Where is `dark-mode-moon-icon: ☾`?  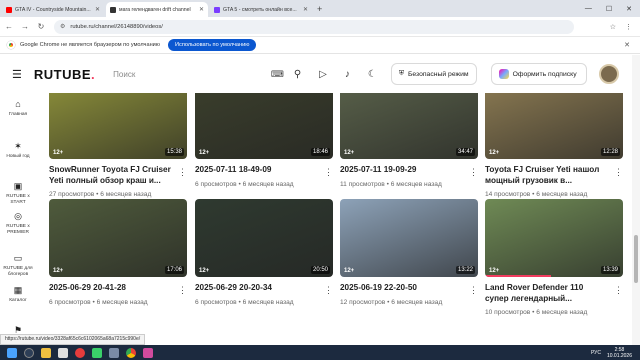
dark-mode-moon-icon: ☾ is located at coordinates (372, 74).